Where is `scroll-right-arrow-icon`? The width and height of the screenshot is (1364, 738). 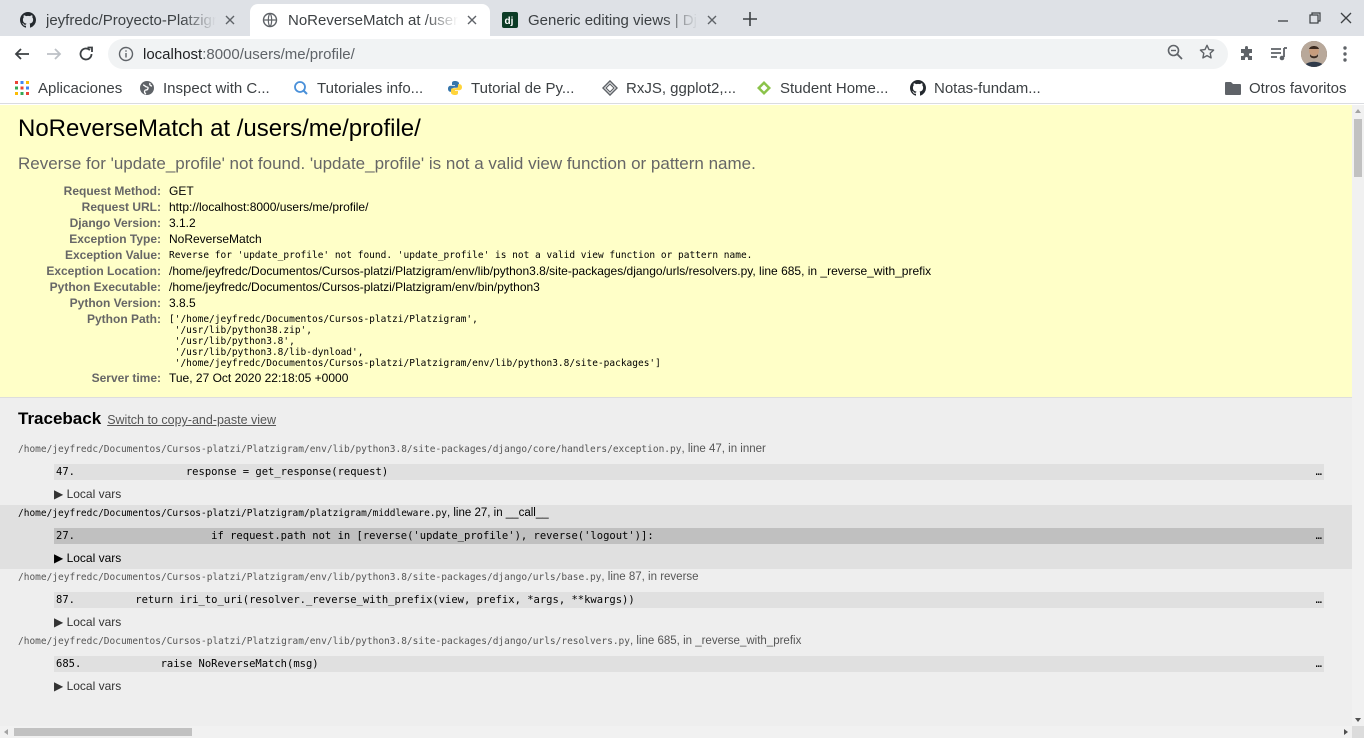
scroll-right-arrow-icon is located at coordinates (1346, 732).